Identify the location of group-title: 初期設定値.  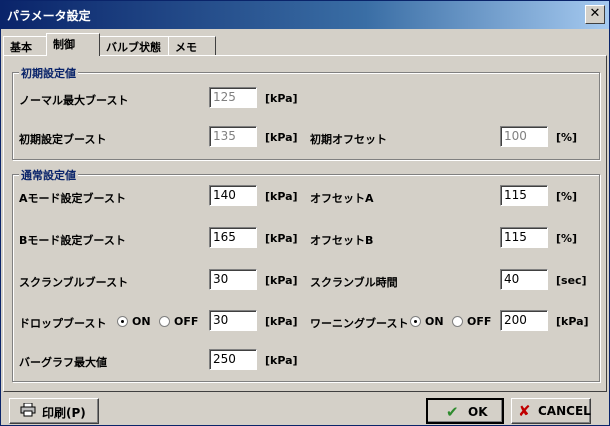
(48, 73).